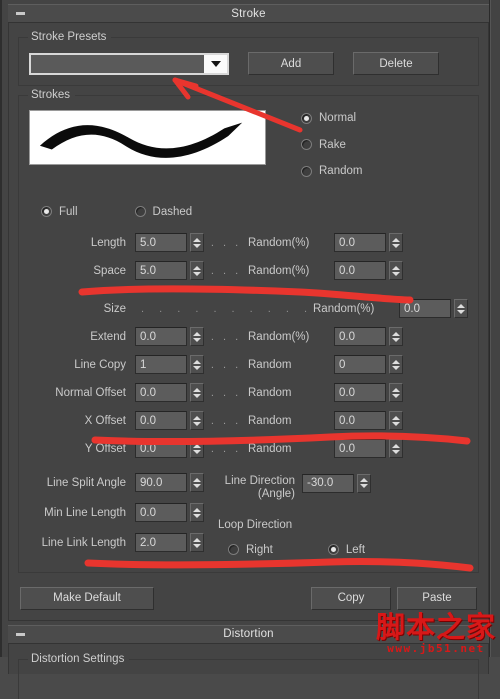 Image resolution: width=500 pixels, height=699 pixels. What do you see at coordinates (161, 420) in the screenshot?
I see `spinner-x-offset-value: 0.0` at bounding box center [161, 420].